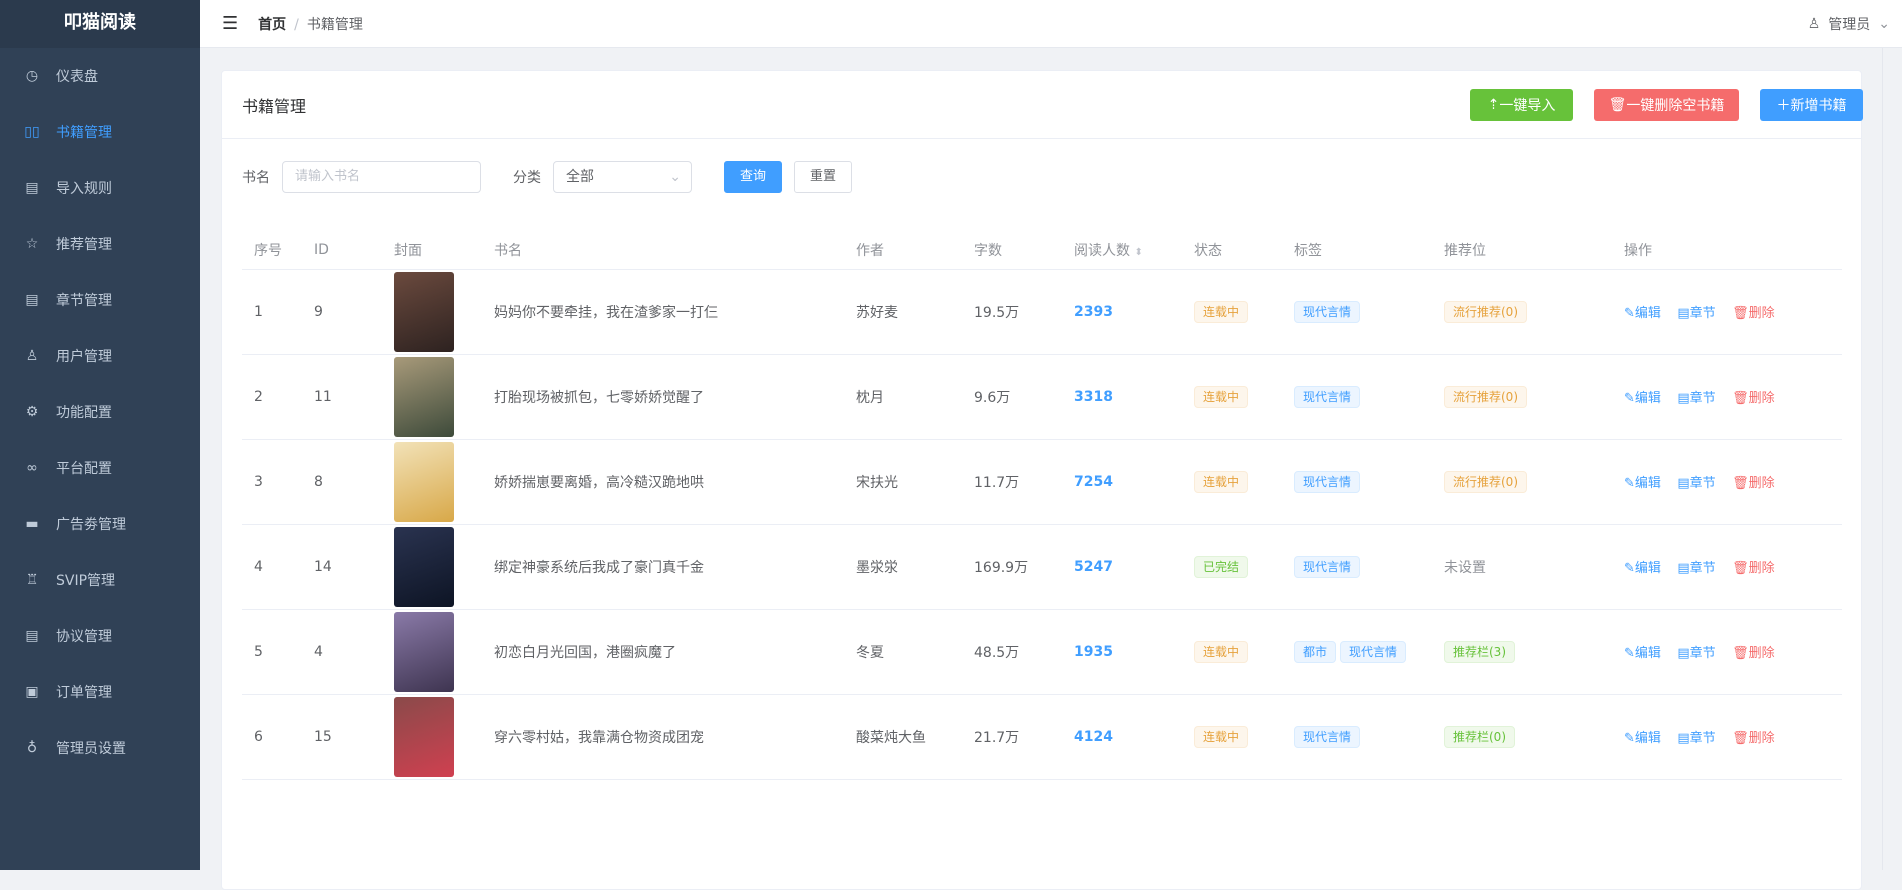 Image resolution: width=1902 pixels, height=890 pixels. Describe the element at coordinates (1493, 105) in the screenshot. I see `upload-icon: ⇡` at that location.